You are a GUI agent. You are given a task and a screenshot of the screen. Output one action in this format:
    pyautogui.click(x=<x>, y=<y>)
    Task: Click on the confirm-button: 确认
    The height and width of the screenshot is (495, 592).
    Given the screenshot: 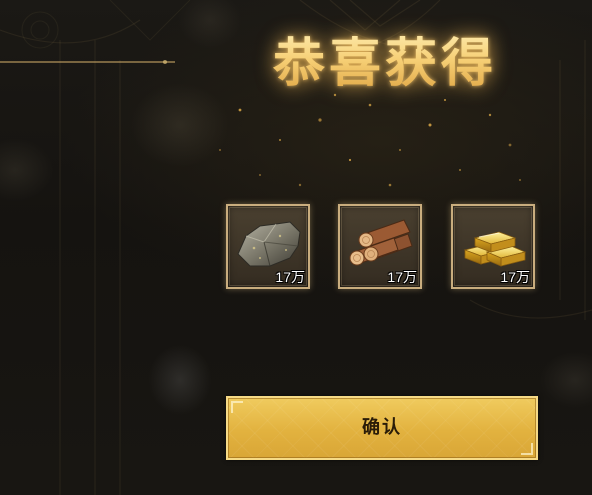 What is the action you would take?
    pyautogui.click(x=382, y=428)
    